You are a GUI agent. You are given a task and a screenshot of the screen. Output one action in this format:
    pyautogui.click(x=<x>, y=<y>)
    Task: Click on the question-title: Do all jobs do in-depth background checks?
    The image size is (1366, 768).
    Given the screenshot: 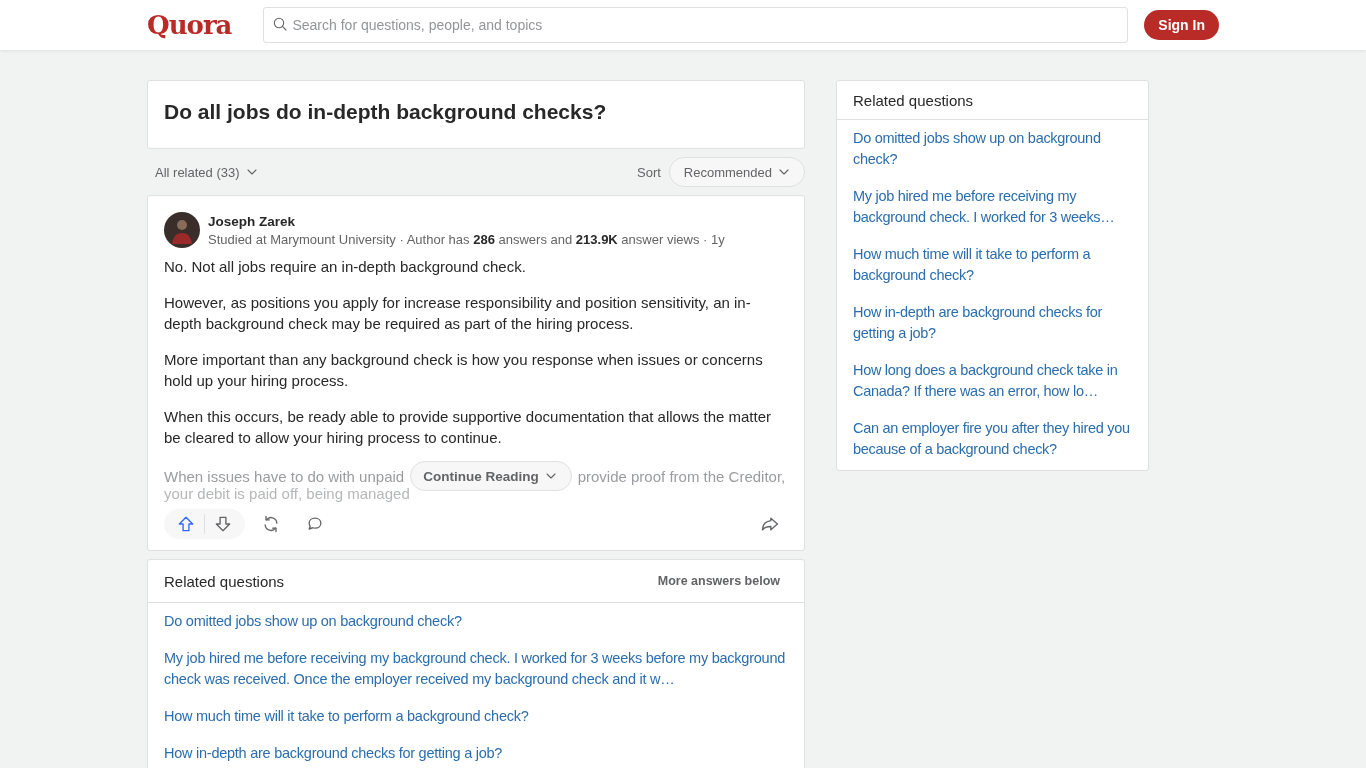 What is the action you would take?
    pyautogui.click(x=386, y=112)
    